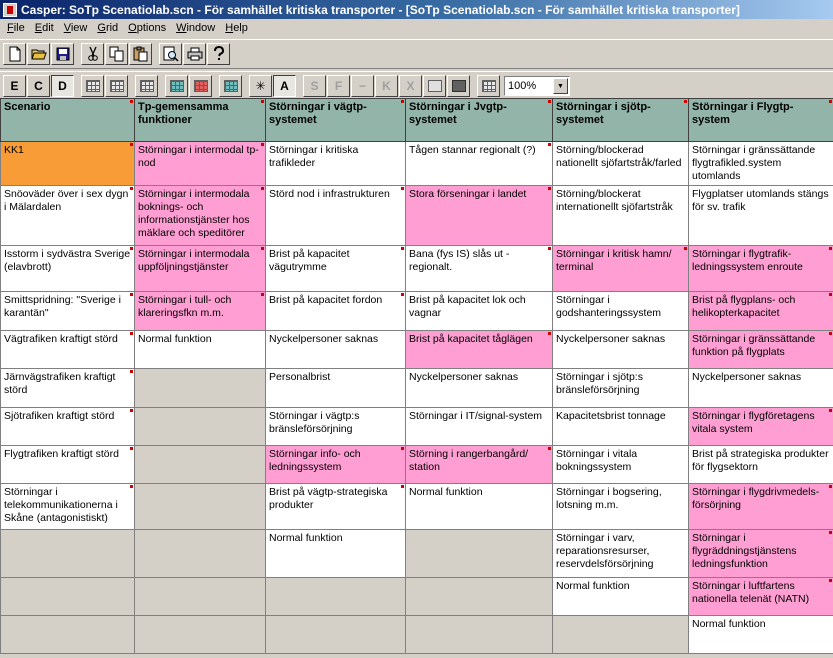  What do you see at coordinates (67, 215) in the screenshot?
I see `scenario-cell: Snöoväder över i sex dygn i Mälardalen` at bounding box center [67, 215].